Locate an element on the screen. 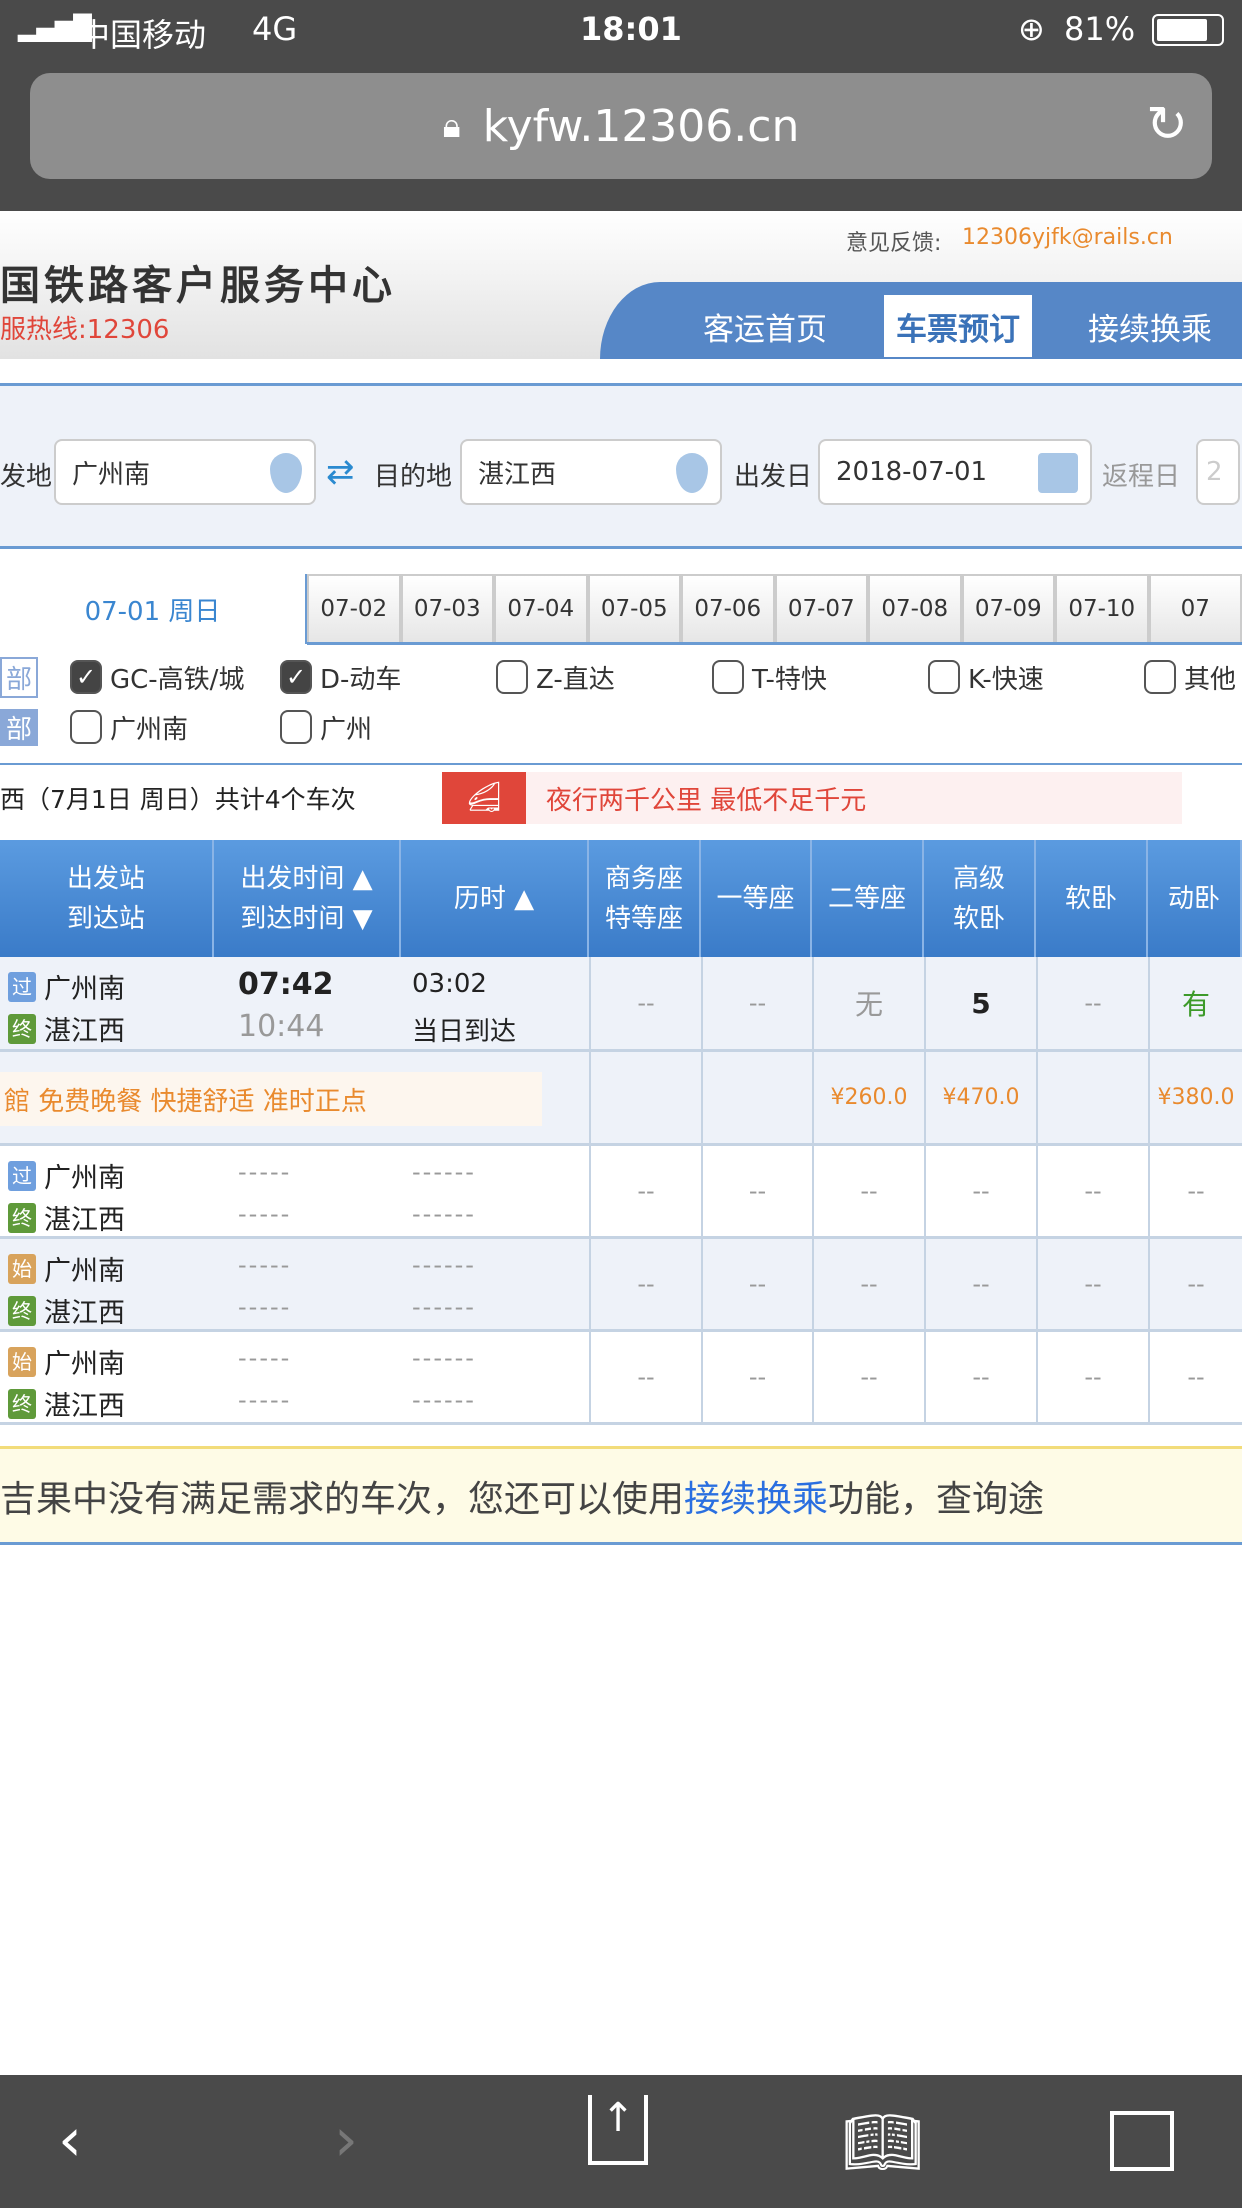 This screenshot has width=1242, height=2208. header-label: 二等座 is located at coordinates (866, 898).